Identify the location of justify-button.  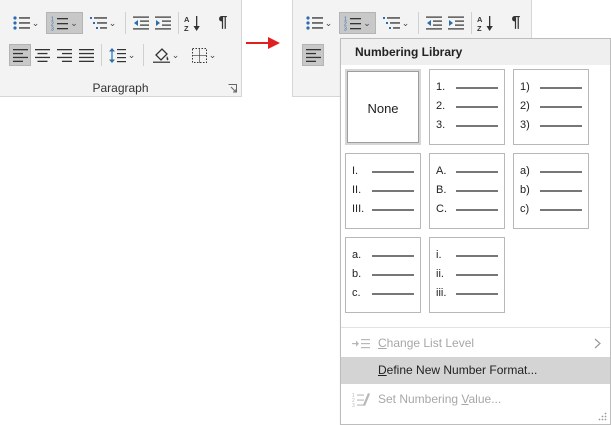
(86, 55).